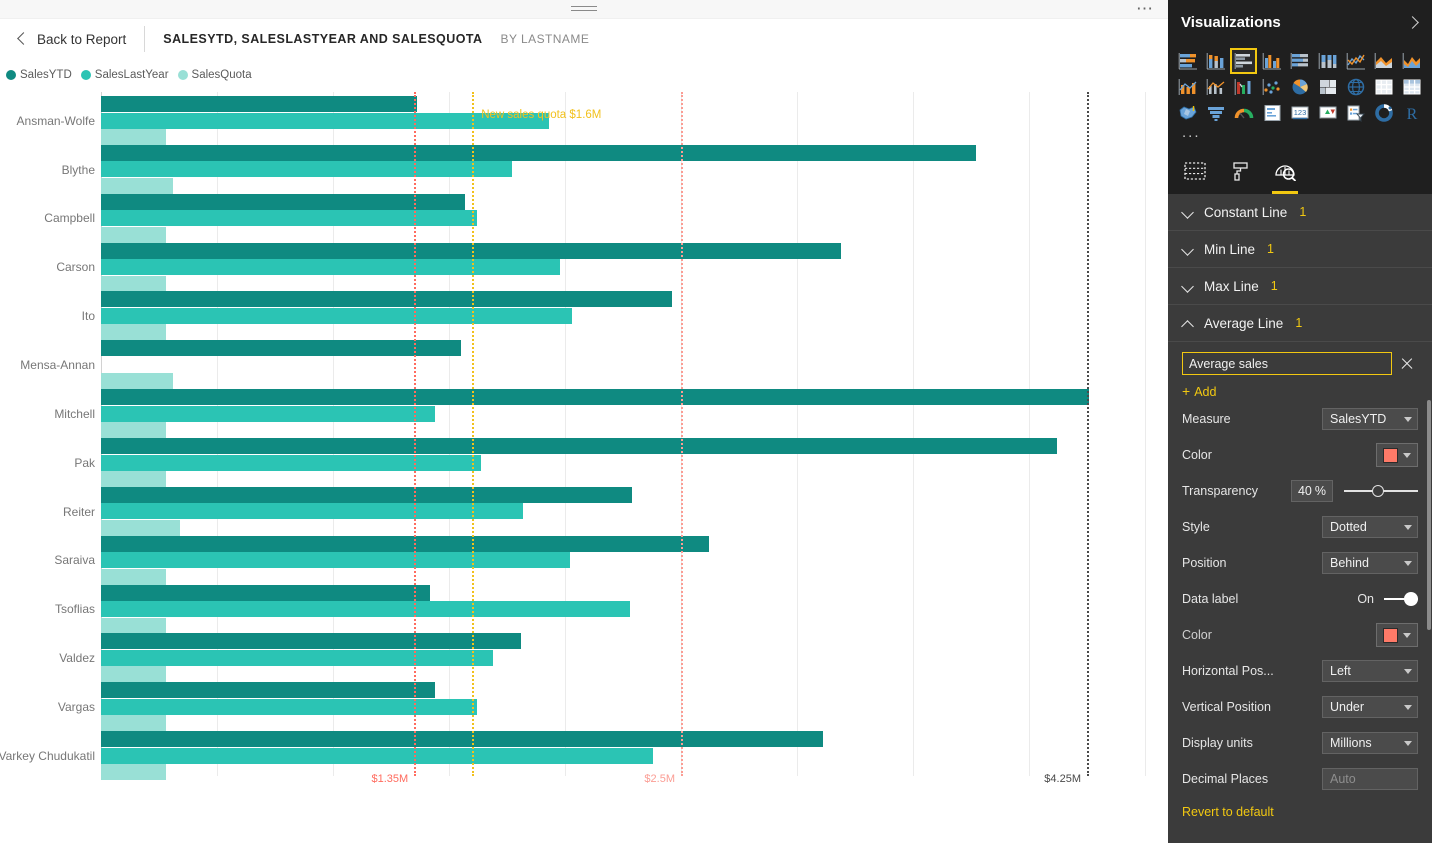  I want to click on slider-knob, so click(1378, 491).